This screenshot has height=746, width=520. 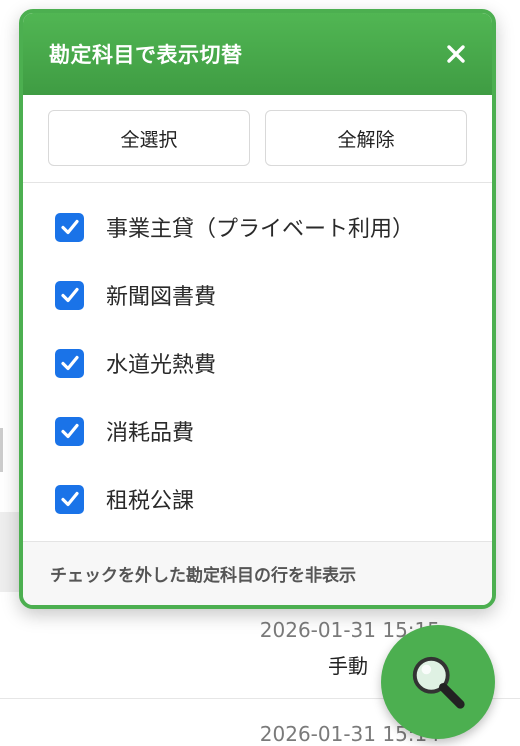 What do you see at coordinates (258, 295) in the screenshot?
I see `account-checkbox-item: 新聞図書費` at bounding box center [258, 295].